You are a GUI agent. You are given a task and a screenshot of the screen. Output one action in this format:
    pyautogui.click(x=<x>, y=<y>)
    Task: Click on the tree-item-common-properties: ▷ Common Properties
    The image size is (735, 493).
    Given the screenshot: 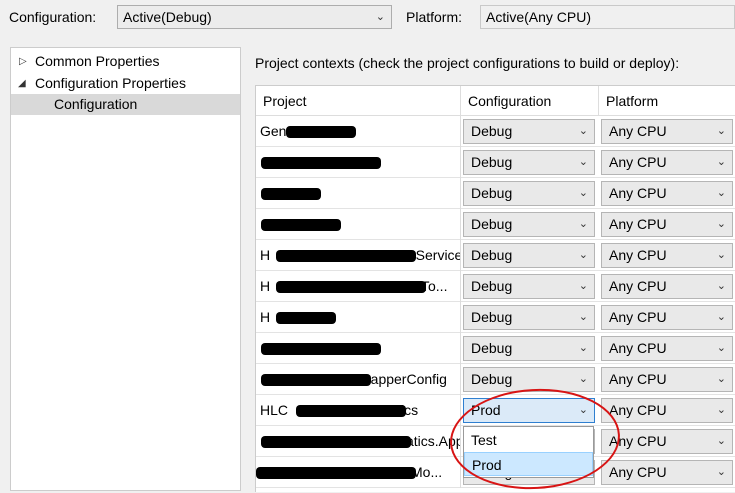 What is the action you would take?
    pyautogui.click(x=125, y=61)
    